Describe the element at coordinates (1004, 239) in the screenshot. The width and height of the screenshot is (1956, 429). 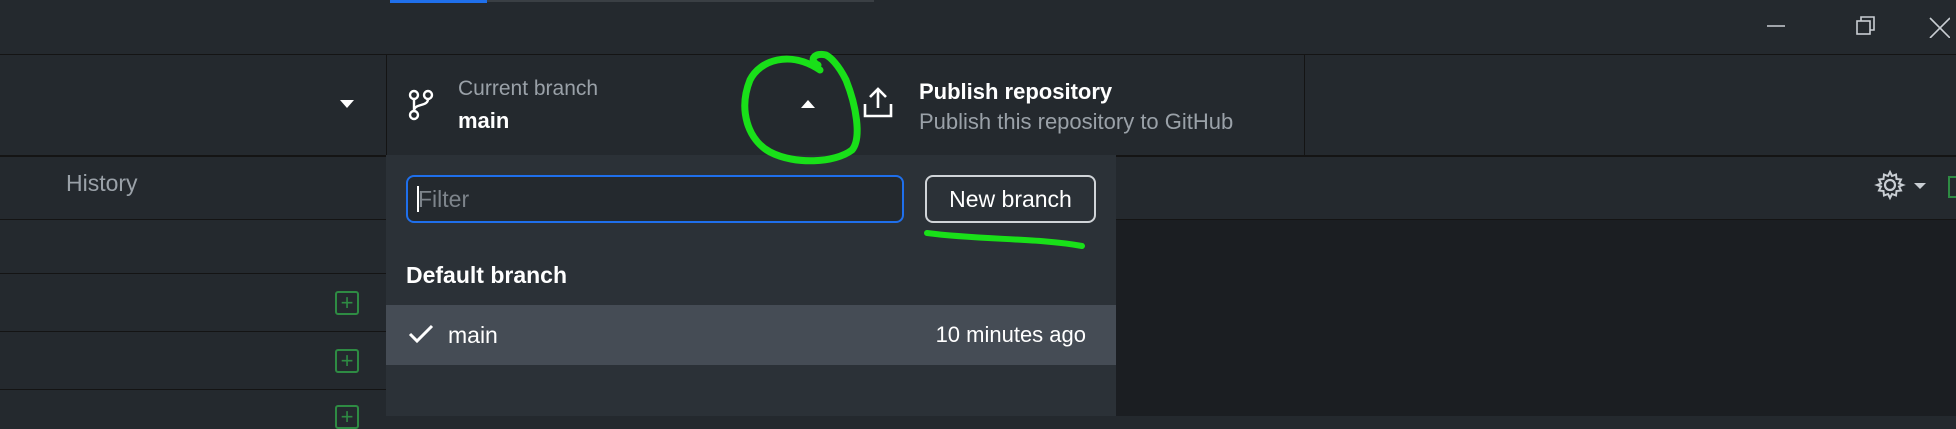
I see `annotation-underline` at that location.